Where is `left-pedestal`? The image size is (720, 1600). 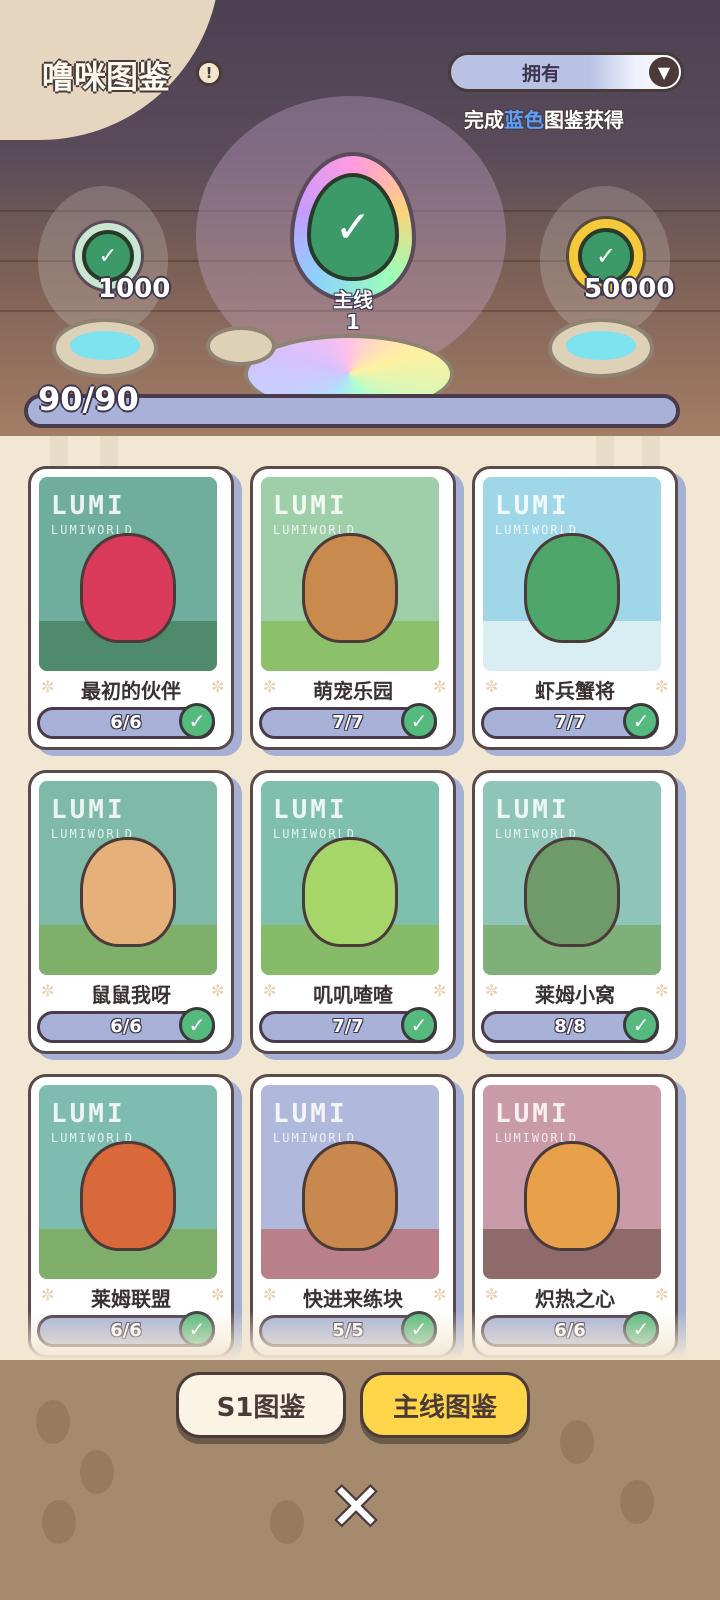
left-pedestal is located at coordinates (105, 348).